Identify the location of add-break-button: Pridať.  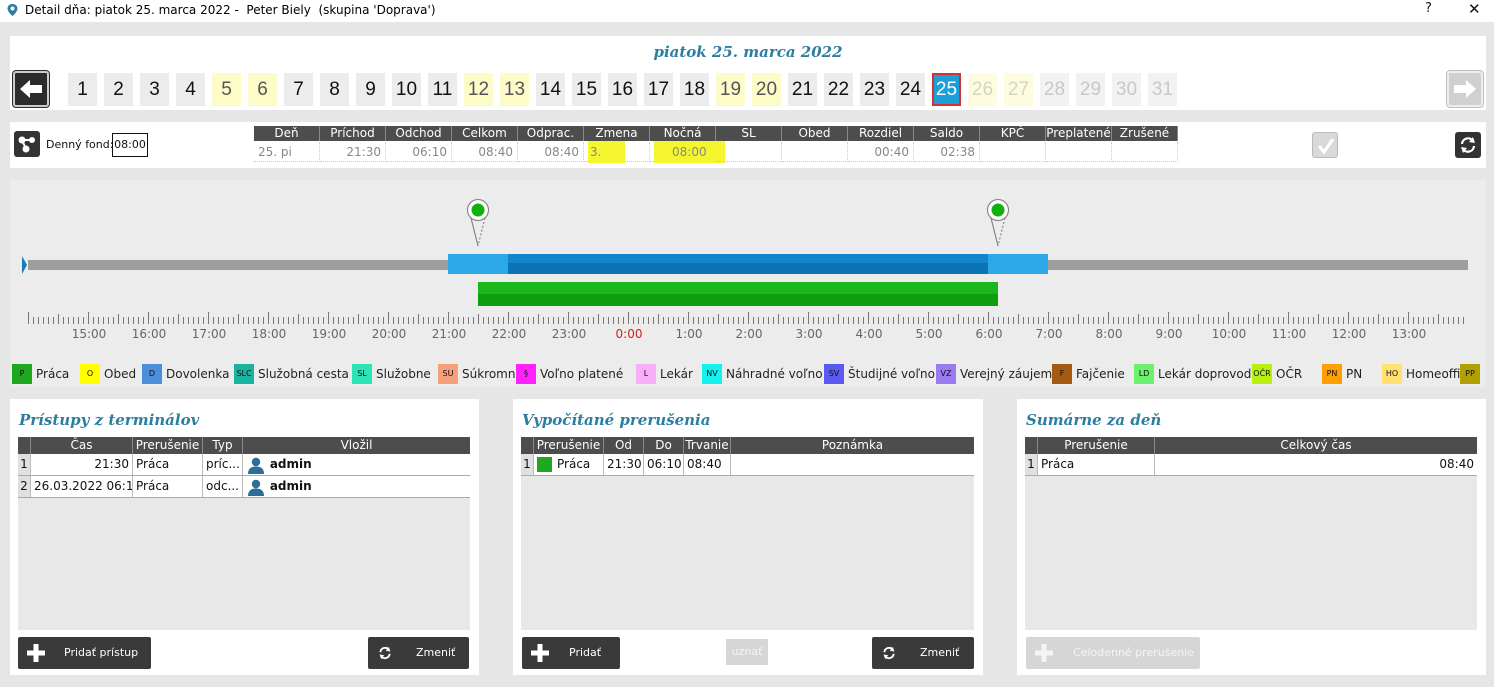
(571, 653).